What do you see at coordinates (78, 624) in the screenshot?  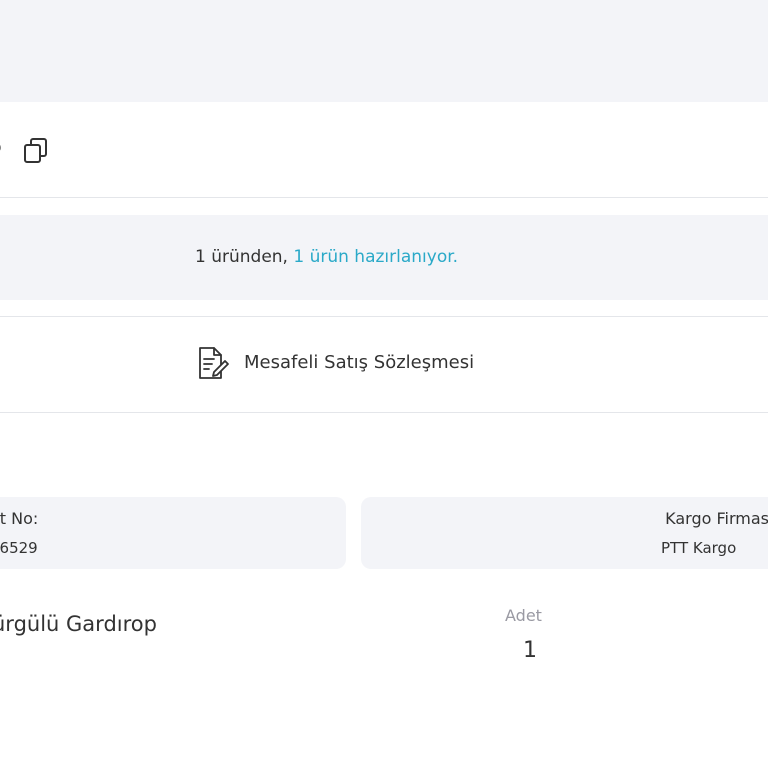 I see `product-name: ürgülü Gardırop` at bounding box center [78, 624].